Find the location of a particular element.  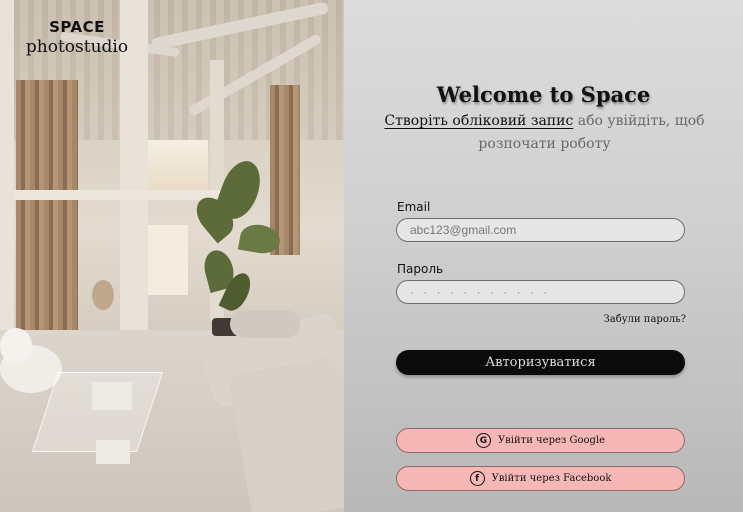

google-icon: G is located at coordinates (483, 440).